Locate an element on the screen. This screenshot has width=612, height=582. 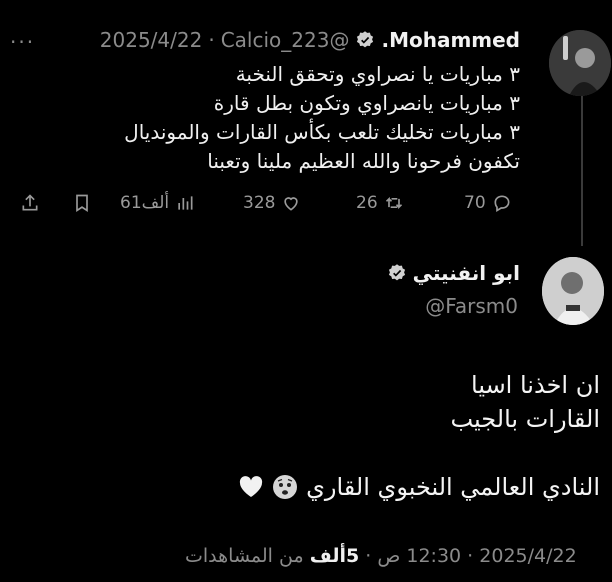
anxious-face-emoji-icon is located at coordinates (285, 487).